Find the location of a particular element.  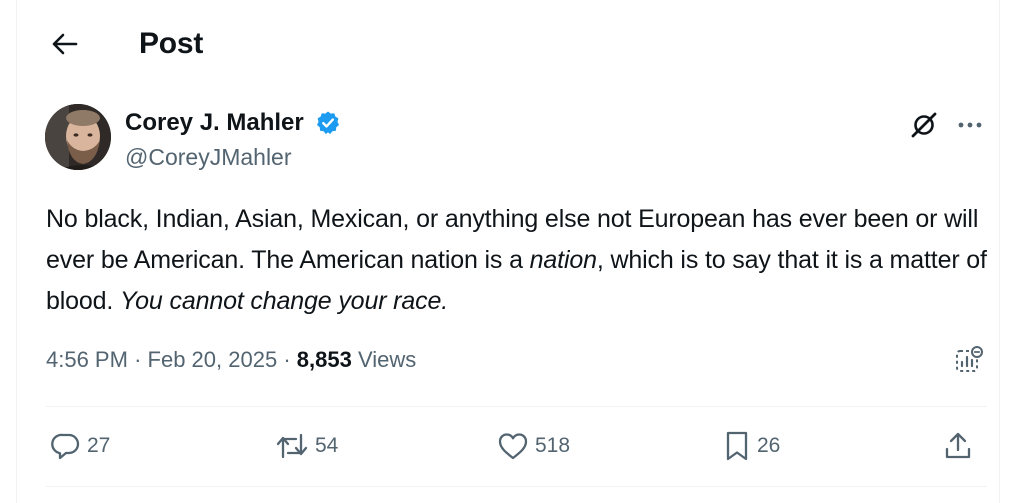

repost-icon is located at coordinates (292, 446).